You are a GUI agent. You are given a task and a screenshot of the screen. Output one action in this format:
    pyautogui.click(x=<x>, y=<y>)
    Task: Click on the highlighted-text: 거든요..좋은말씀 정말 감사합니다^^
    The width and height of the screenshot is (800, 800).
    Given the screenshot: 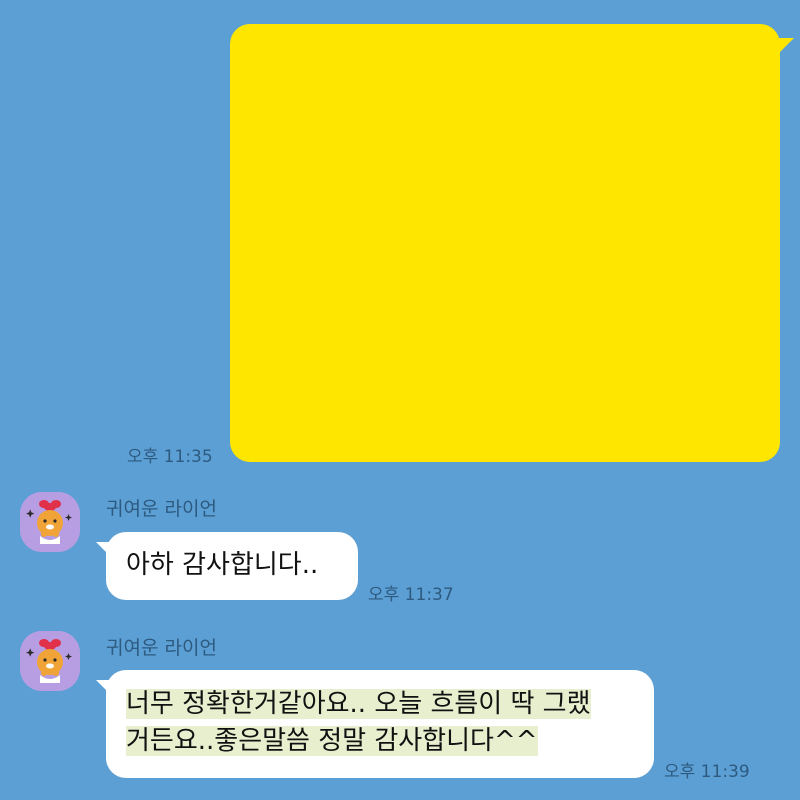 What is the action you would take?
    pyautogui.click(x=332, y=741)
    